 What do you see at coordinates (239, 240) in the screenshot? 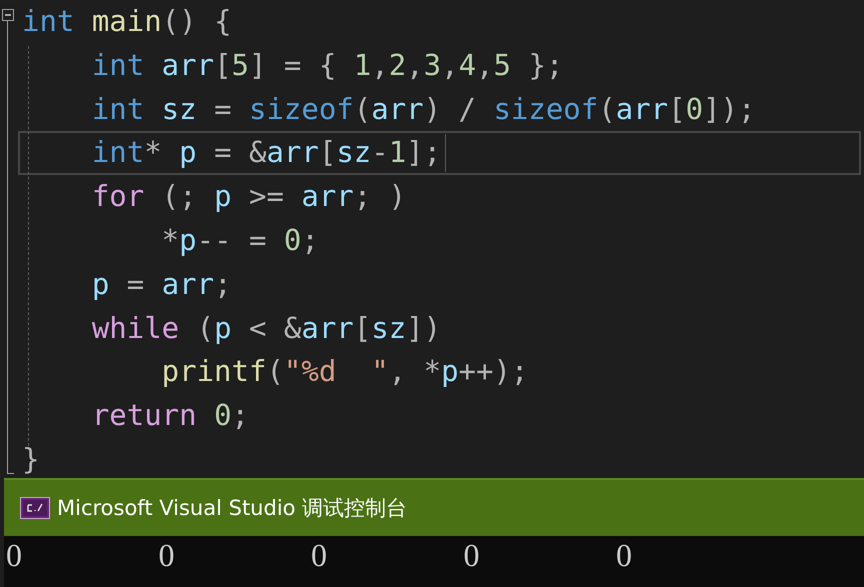
I see `code-line: *p-- = 0;` at bounding box center [239, 240].